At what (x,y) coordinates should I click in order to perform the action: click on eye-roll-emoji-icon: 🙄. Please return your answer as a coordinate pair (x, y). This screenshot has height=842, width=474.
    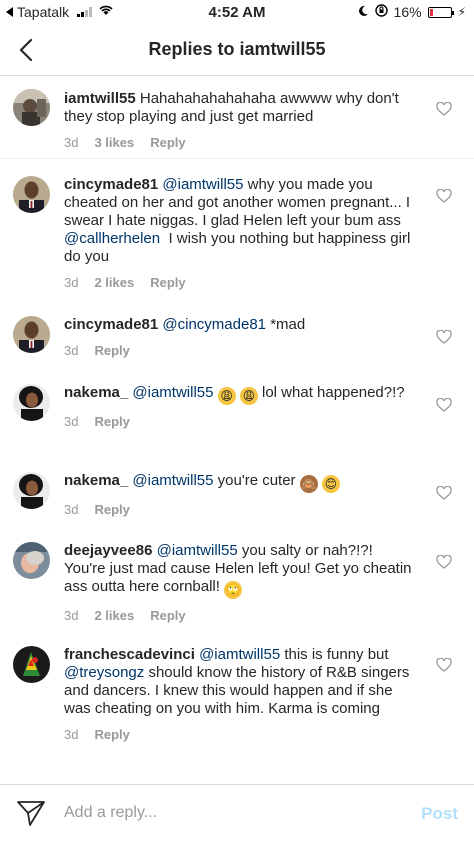
    Looking at the image, I should click on (233, 590).